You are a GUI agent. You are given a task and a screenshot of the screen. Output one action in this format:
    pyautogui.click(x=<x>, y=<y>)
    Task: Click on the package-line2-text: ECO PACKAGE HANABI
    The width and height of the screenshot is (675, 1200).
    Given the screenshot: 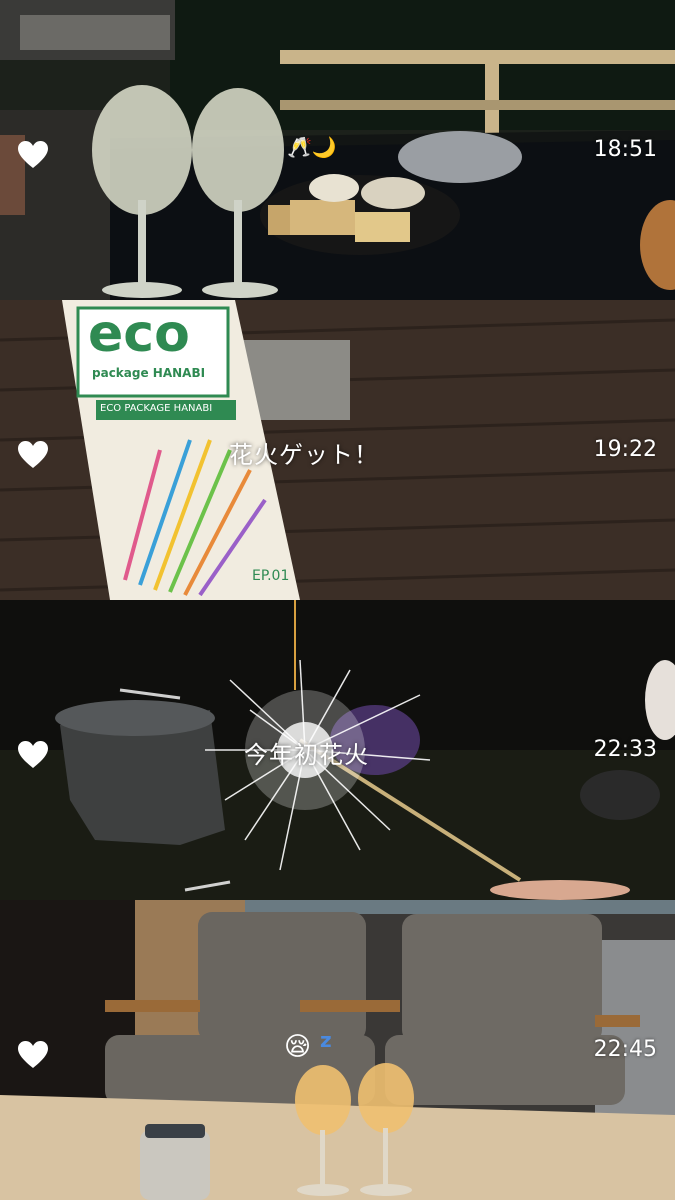 What is the action you would take?
    pyautogui.click(x=156, y=408)
    